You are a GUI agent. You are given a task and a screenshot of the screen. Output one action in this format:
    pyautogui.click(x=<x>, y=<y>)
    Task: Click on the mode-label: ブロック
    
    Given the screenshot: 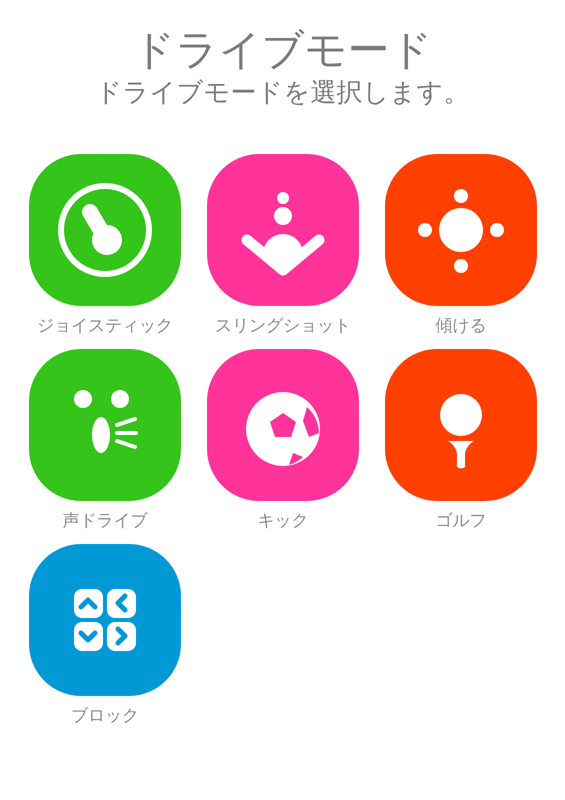 What is the action you would take?
    pyautogui.click(x=105, y=716)
    